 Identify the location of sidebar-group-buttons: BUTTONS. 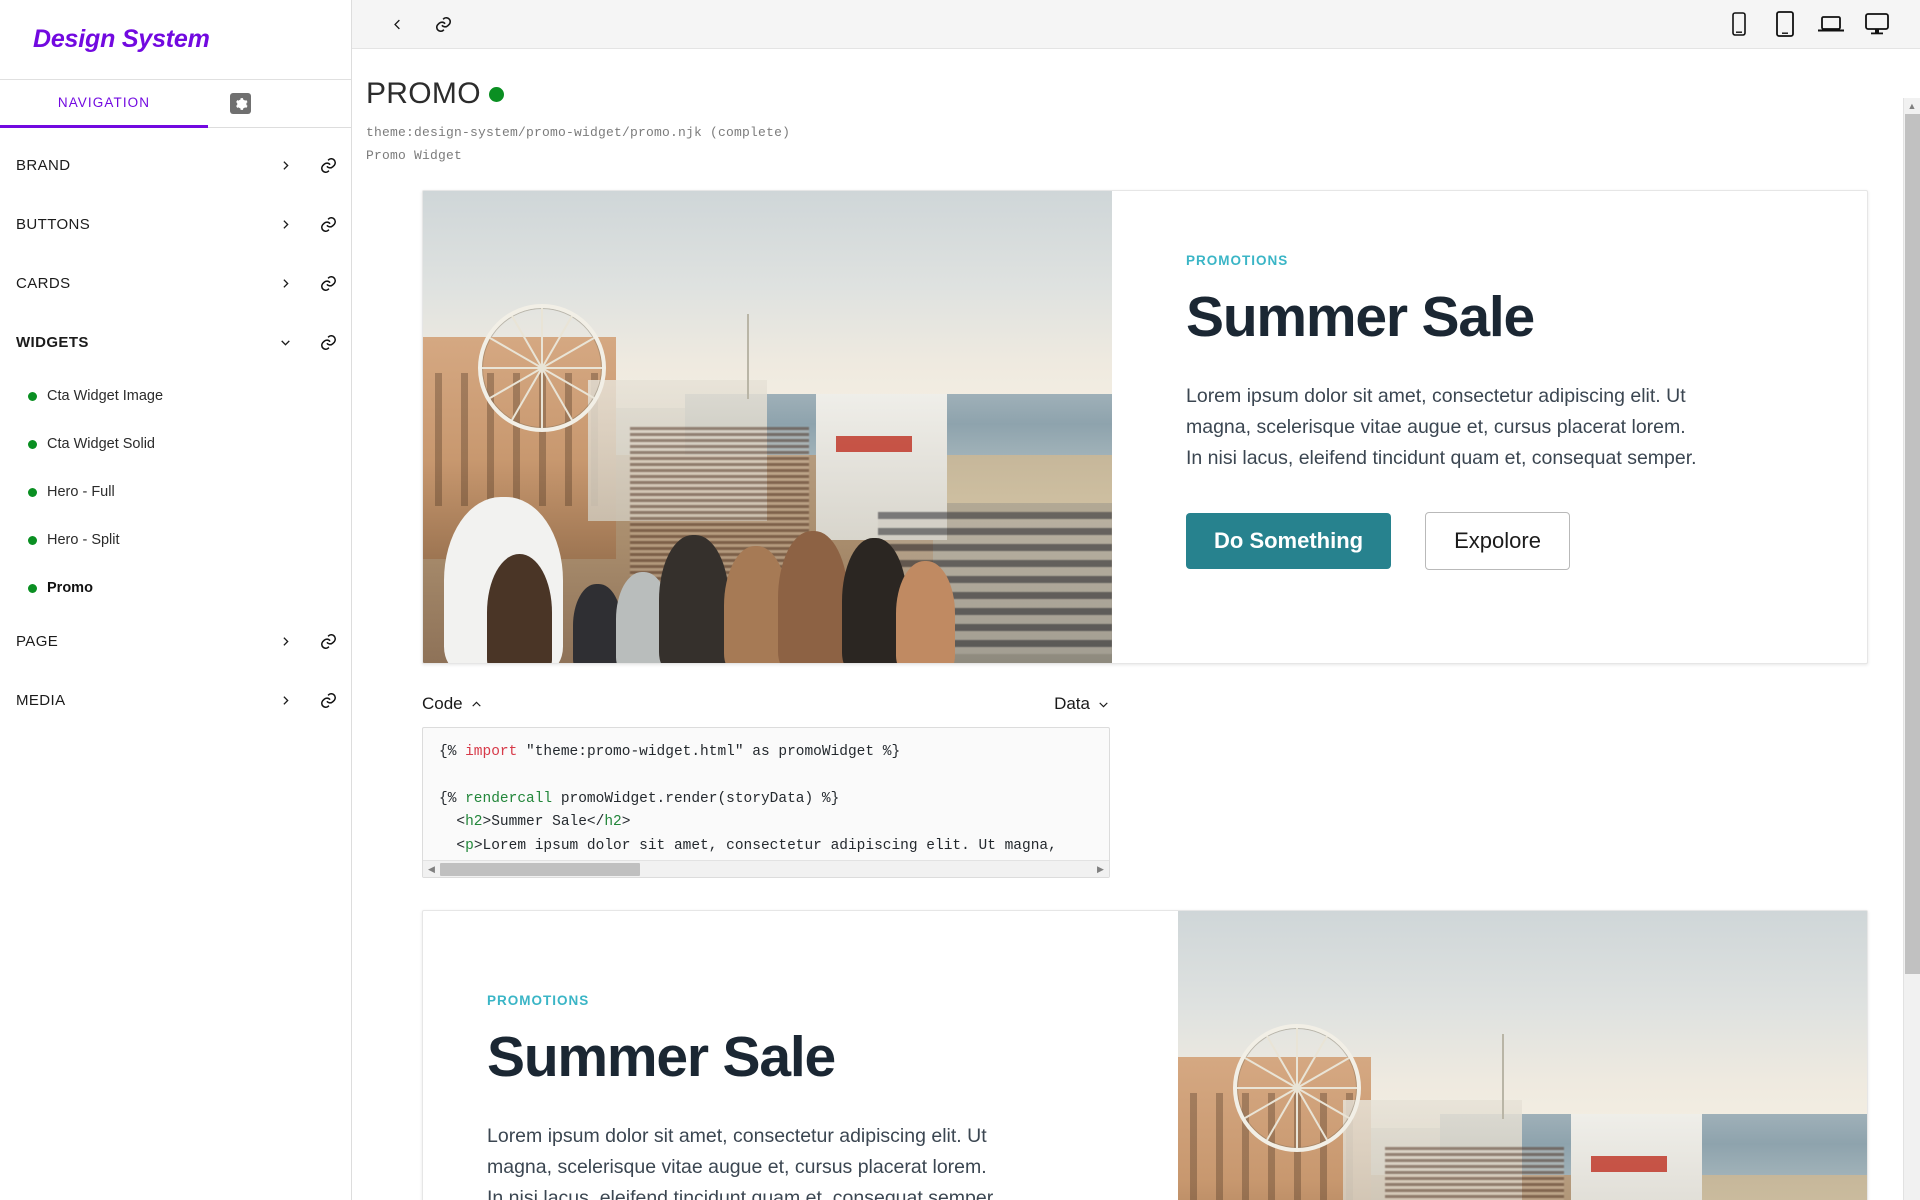
(175, 224).